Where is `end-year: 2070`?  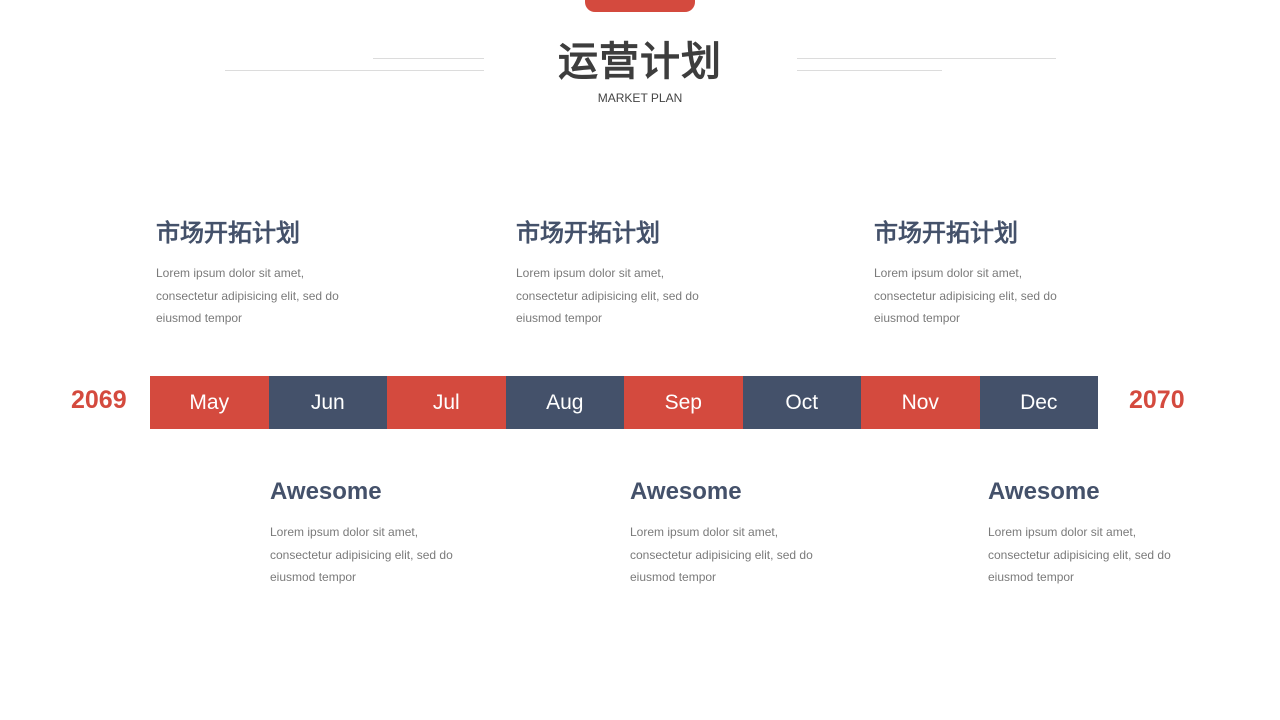 end-year: 2070 is located at coordinates (1157, 400).